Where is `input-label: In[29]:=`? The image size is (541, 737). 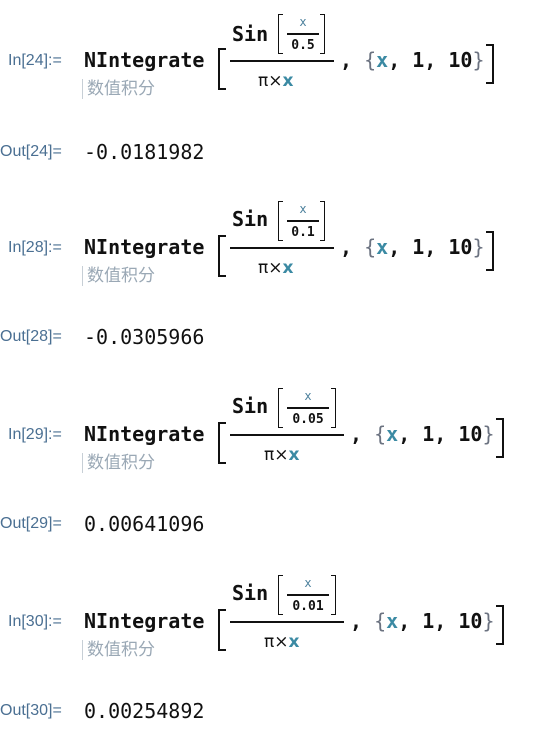
input-label: In[29]:= is located at coordinates (35, 434).